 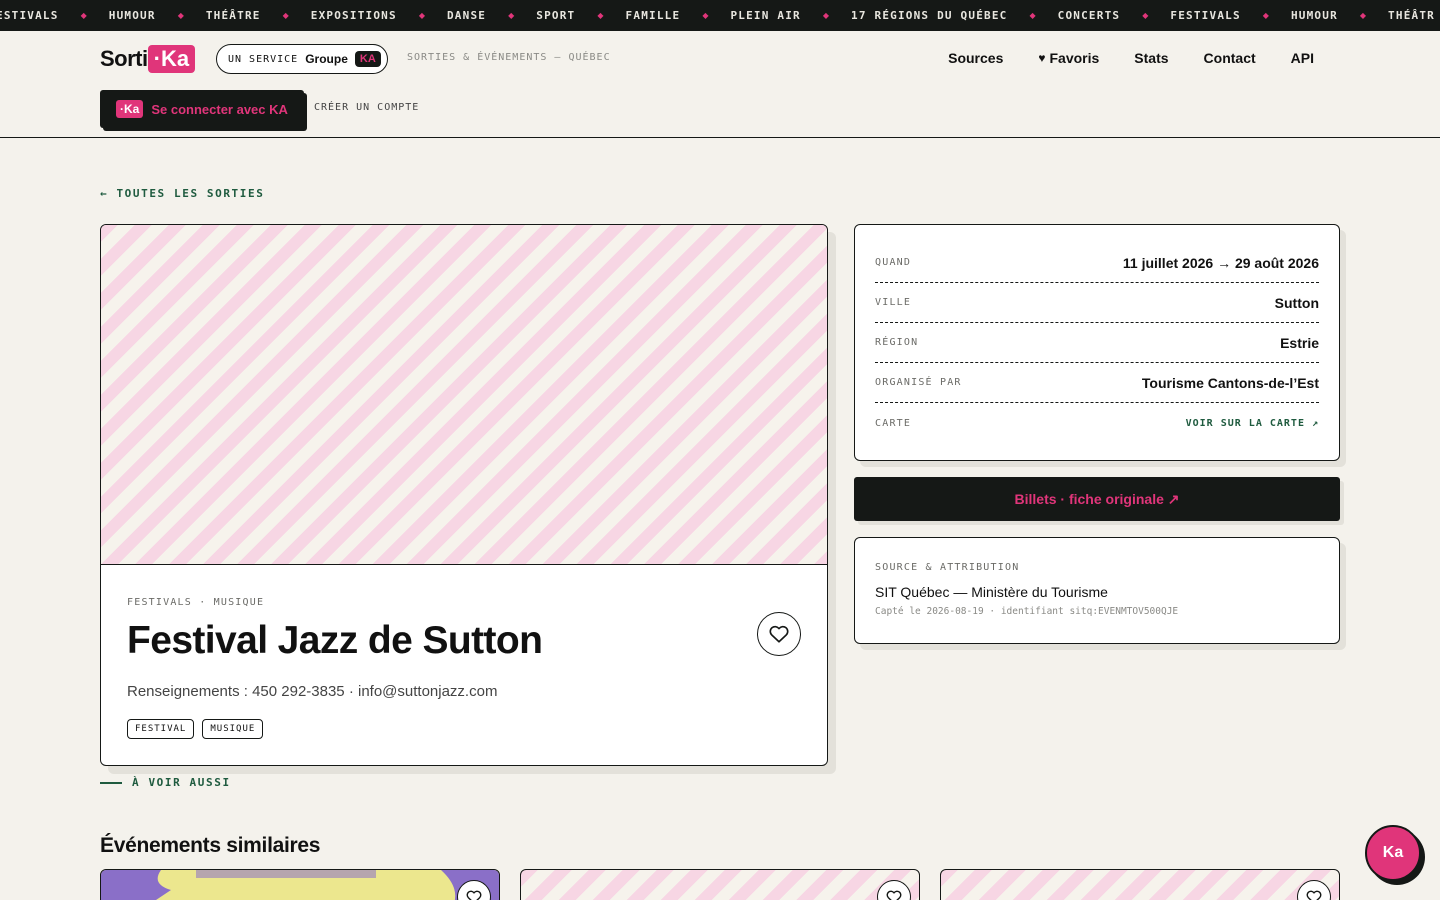 What do you see at coordinates (1151, 58) in the screenshot?
I see `nav-stats: Stats` at bounding box center [1151, 58].